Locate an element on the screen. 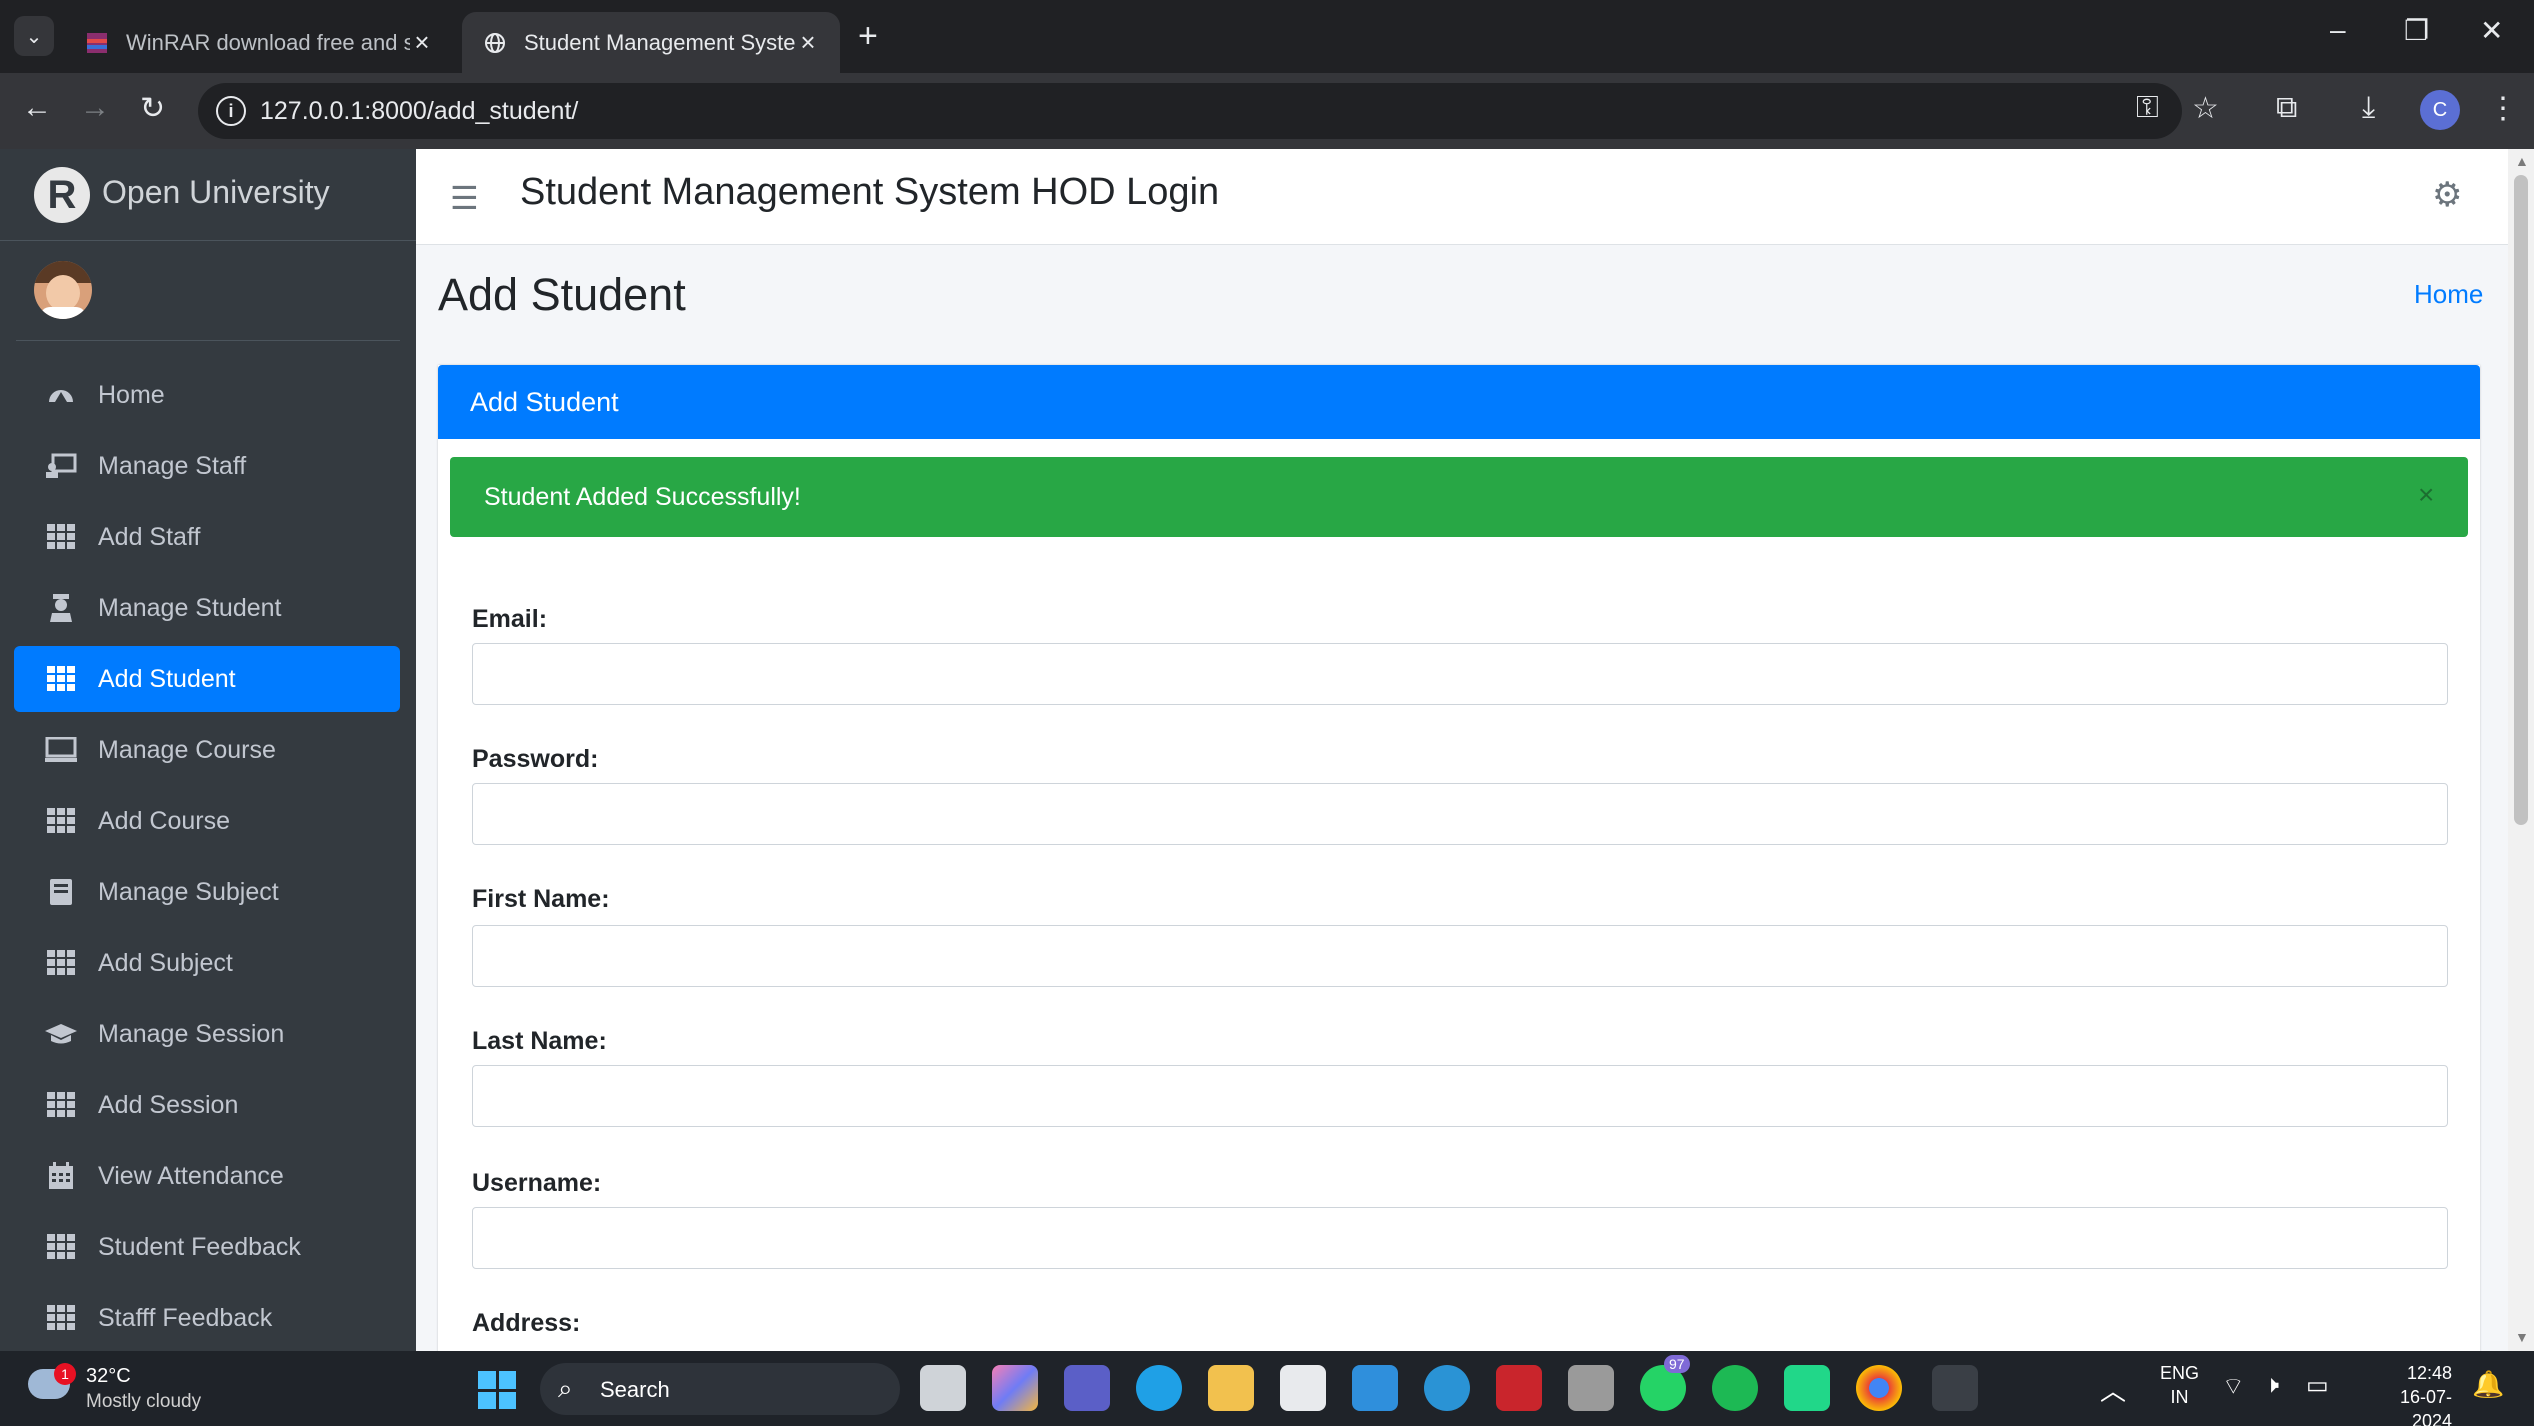  sidebar-item-label: Manage Session is located at coordinates (191, 1033).